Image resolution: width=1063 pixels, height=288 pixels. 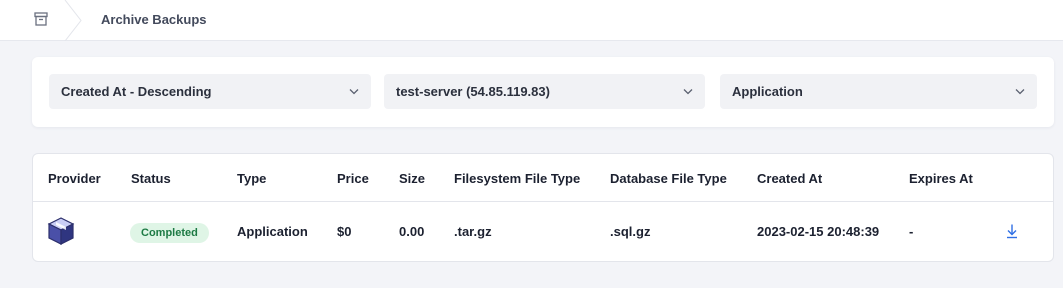 What do you see at coordinates (878, 91) in the screenshot?
I see `backup-type-select: Application` at bounding box center [878, 91].